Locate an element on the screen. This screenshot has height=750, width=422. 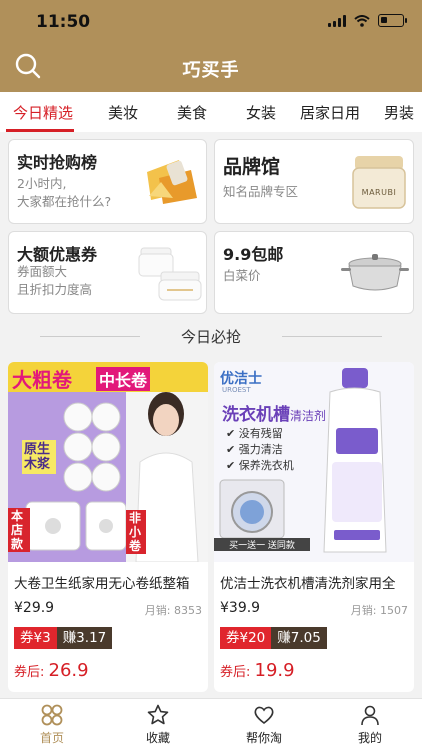
promo-subtitle: 券面额大 is located at coordinates (42, 271).